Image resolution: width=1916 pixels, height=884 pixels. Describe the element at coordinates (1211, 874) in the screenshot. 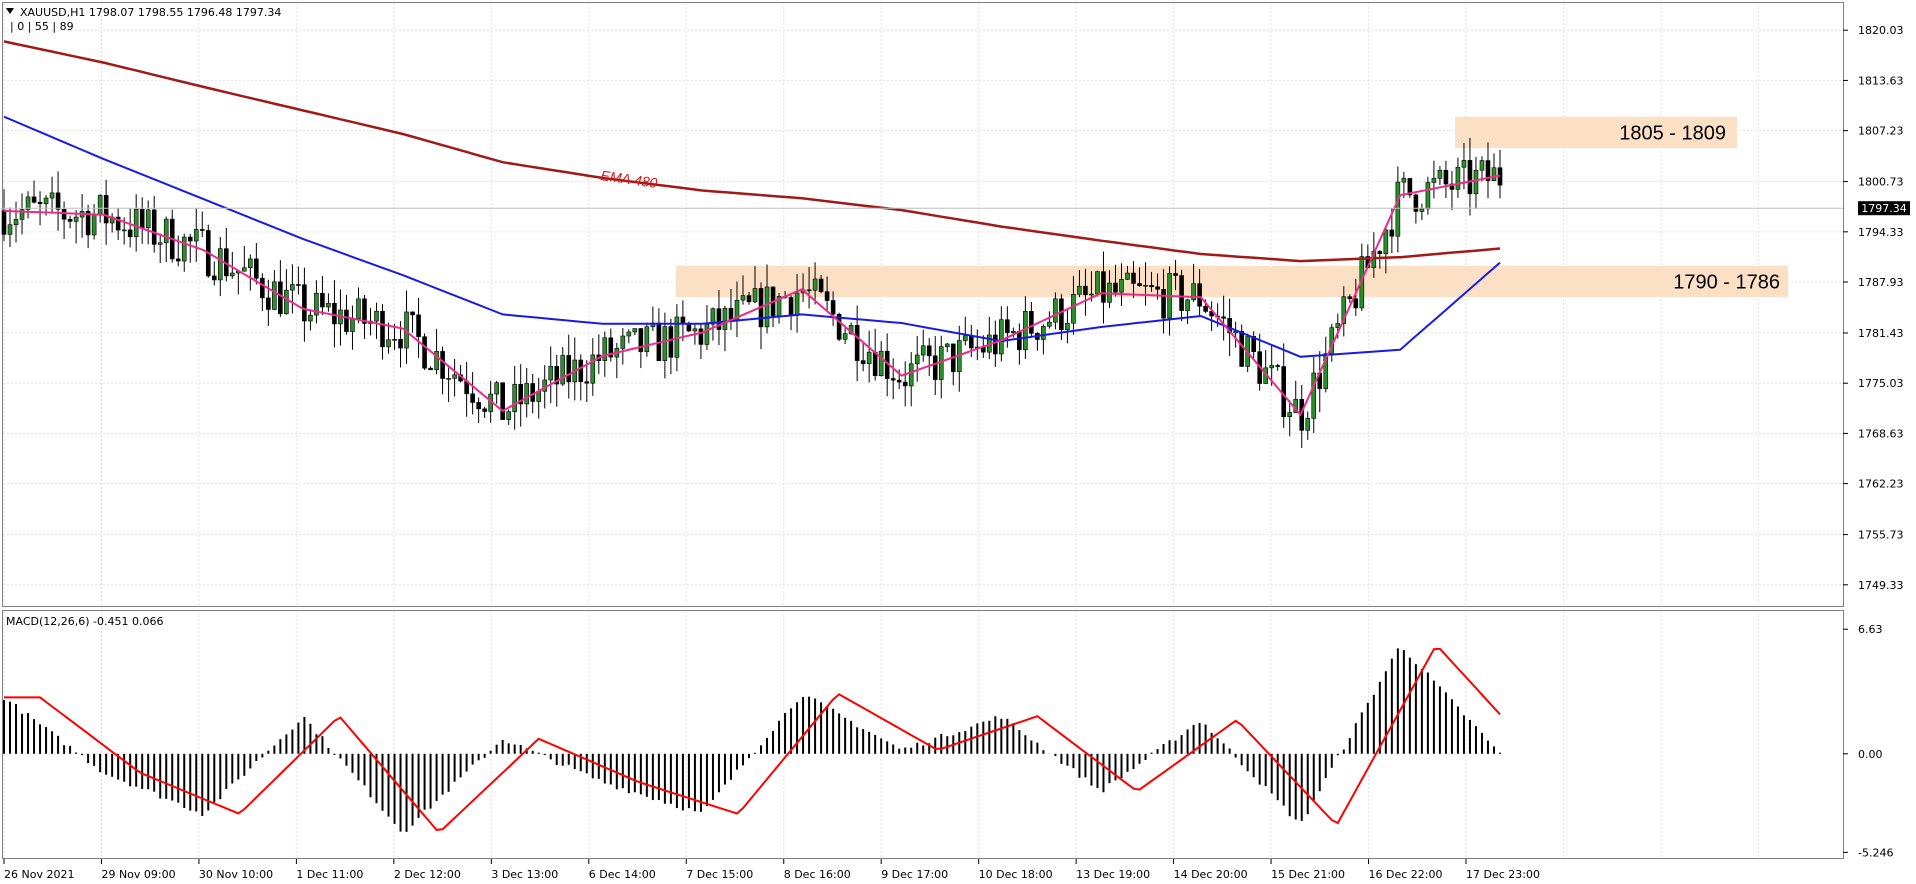

I see `time-tick-label: 14 Dec 20:00` at that location.